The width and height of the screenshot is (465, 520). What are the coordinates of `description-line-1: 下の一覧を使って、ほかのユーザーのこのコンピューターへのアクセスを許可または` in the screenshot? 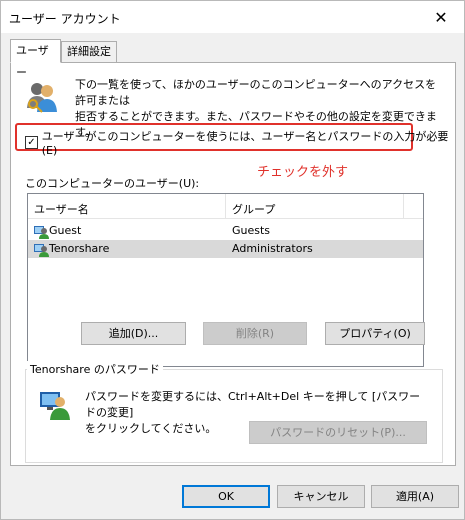 It's located at (256, 92).